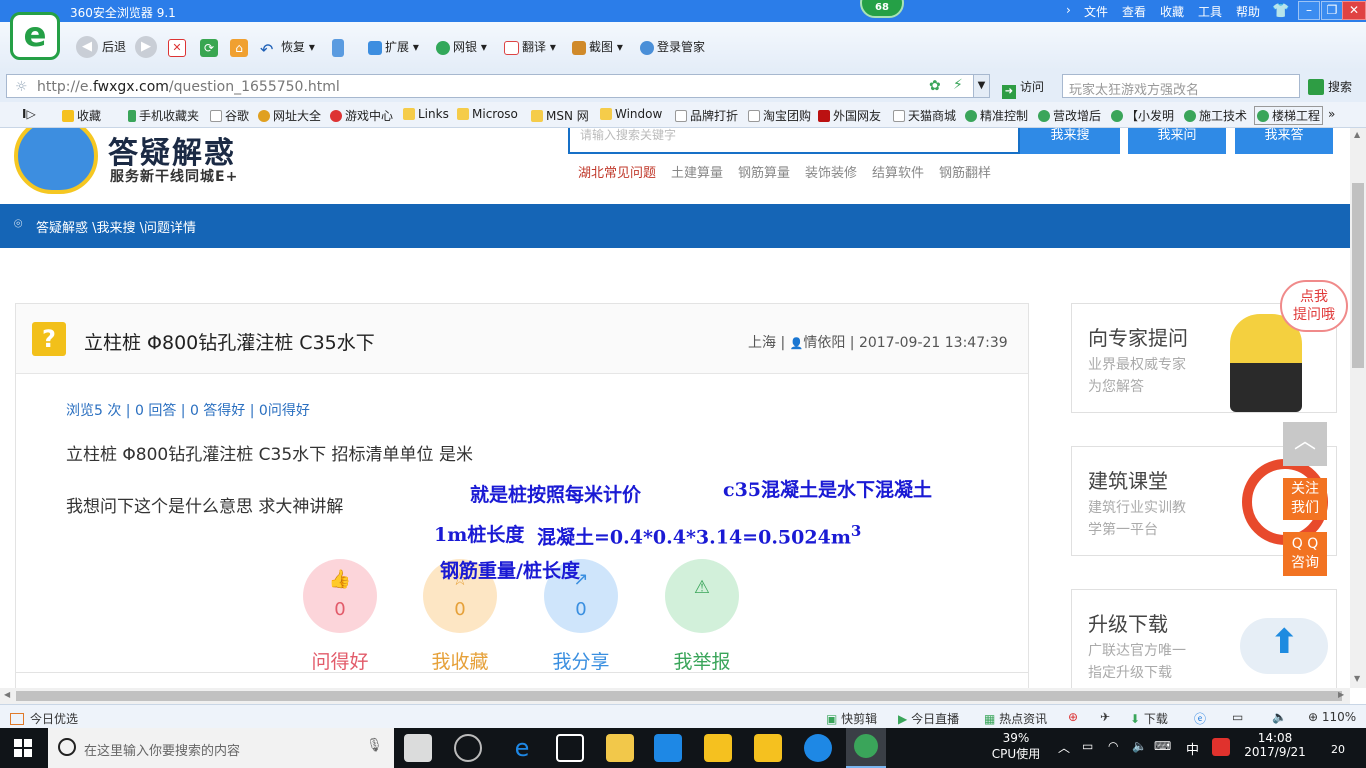 This screenshot has width=1366, height=768. What do you see at coordinates (570, 748) in the screenshot?
I see `store-icon` at bounding box center [570, 748].